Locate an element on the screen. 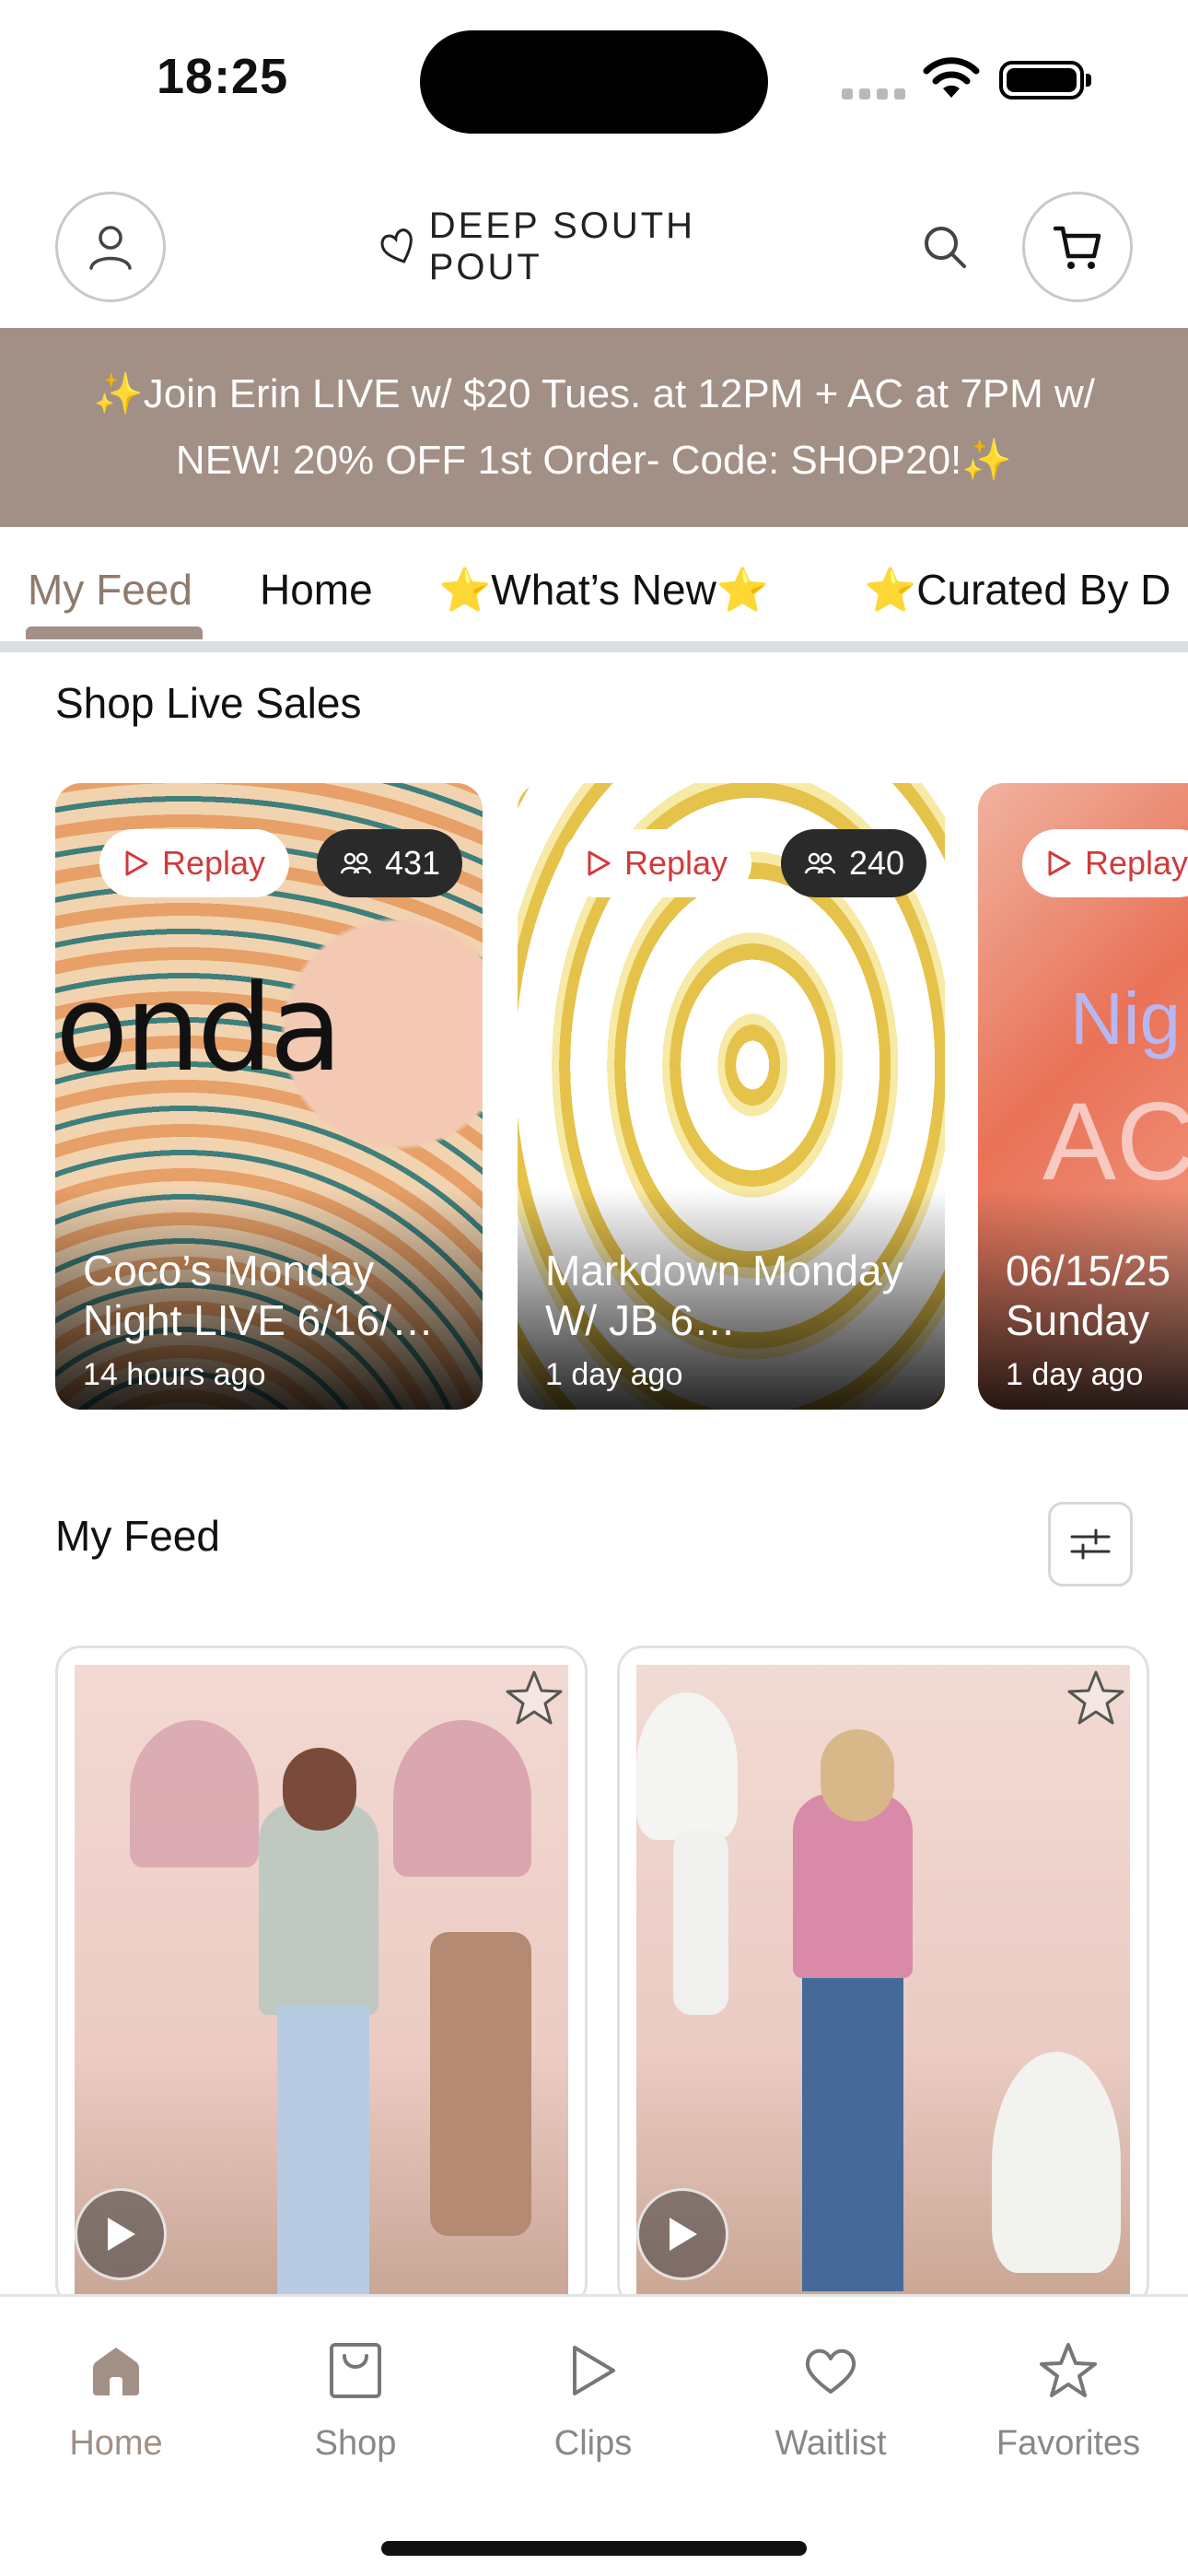  bottom-navigation: Home Shop Clips Waitlist Favorites is located at coordinates (594, 2435).